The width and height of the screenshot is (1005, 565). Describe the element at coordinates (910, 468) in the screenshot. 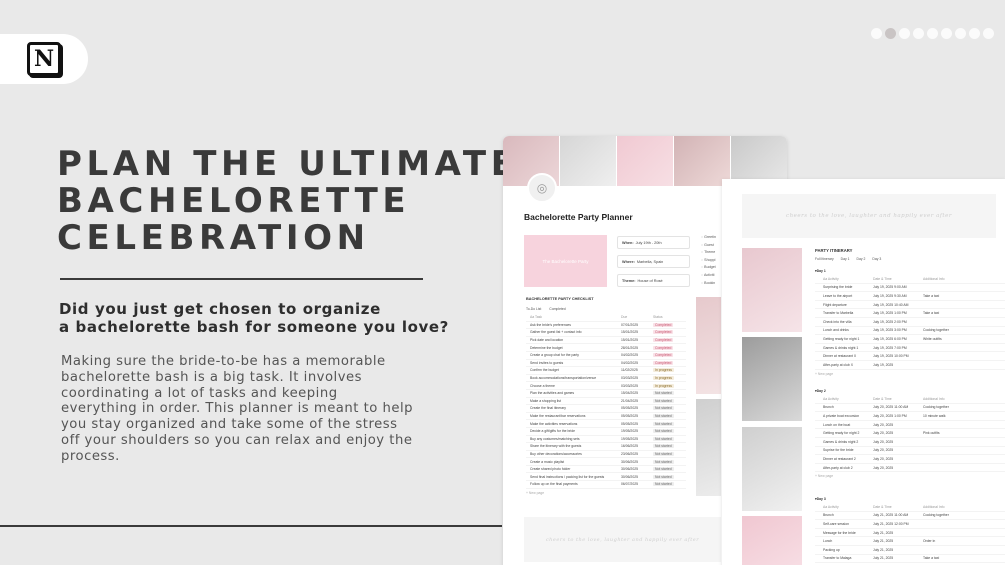

I see `itinerary-row: After-party at club 2 July 20, 2025` at that location.